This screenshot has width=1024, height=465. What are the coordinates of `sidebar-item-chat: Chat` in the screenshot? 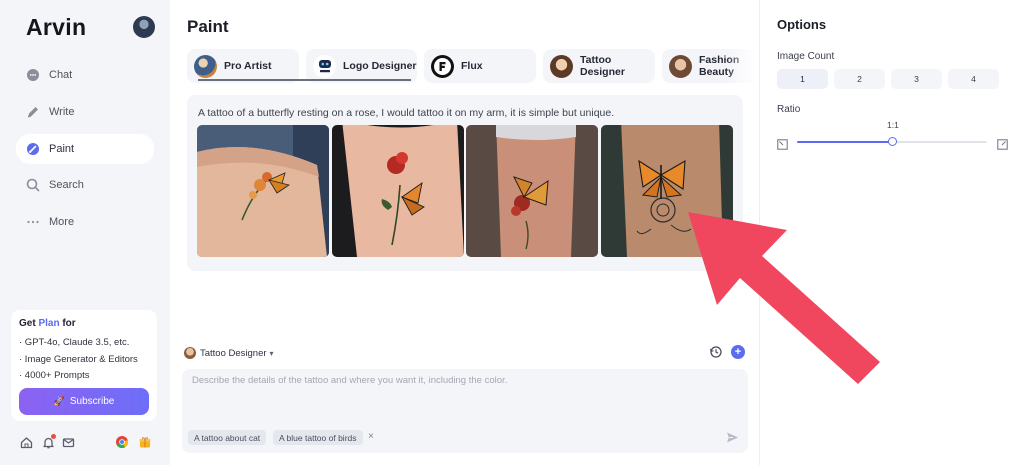 It's located at (85, 75).